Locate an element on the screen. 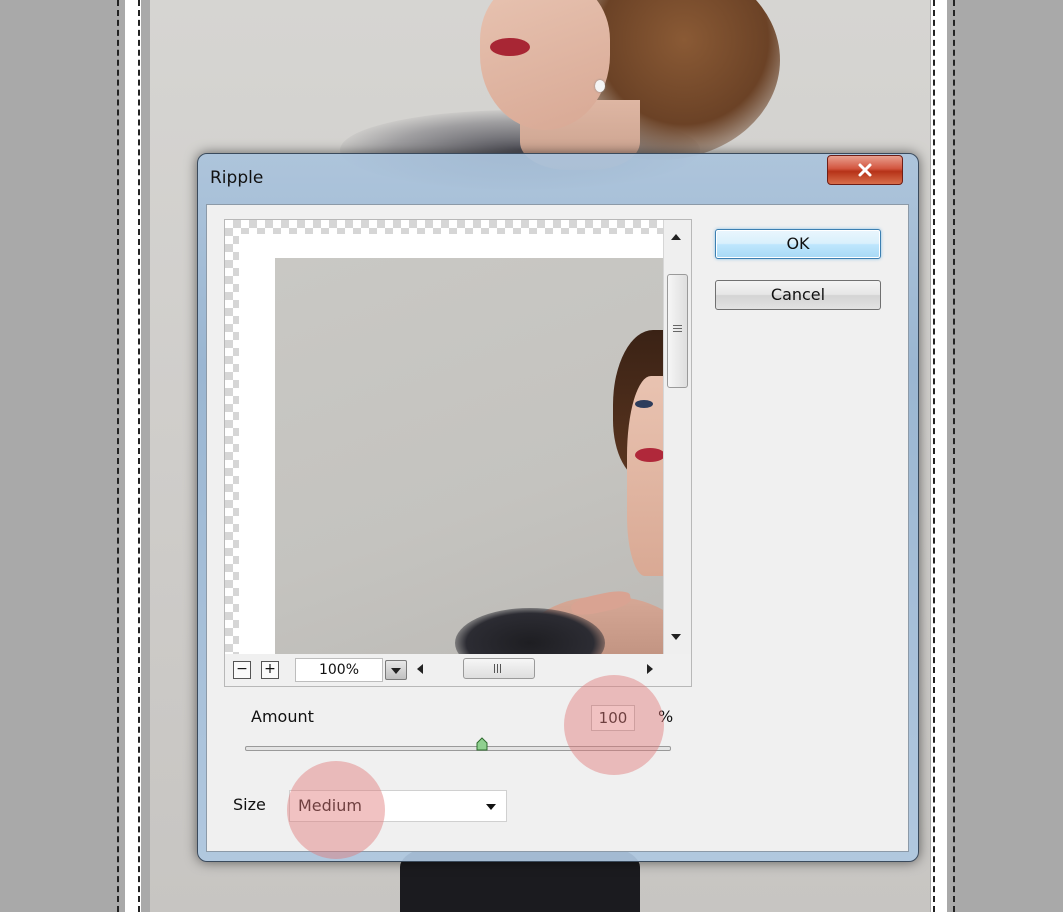 The width and height of the screenshot is (1063, 912). close-button is located at coordinates (865, 170).